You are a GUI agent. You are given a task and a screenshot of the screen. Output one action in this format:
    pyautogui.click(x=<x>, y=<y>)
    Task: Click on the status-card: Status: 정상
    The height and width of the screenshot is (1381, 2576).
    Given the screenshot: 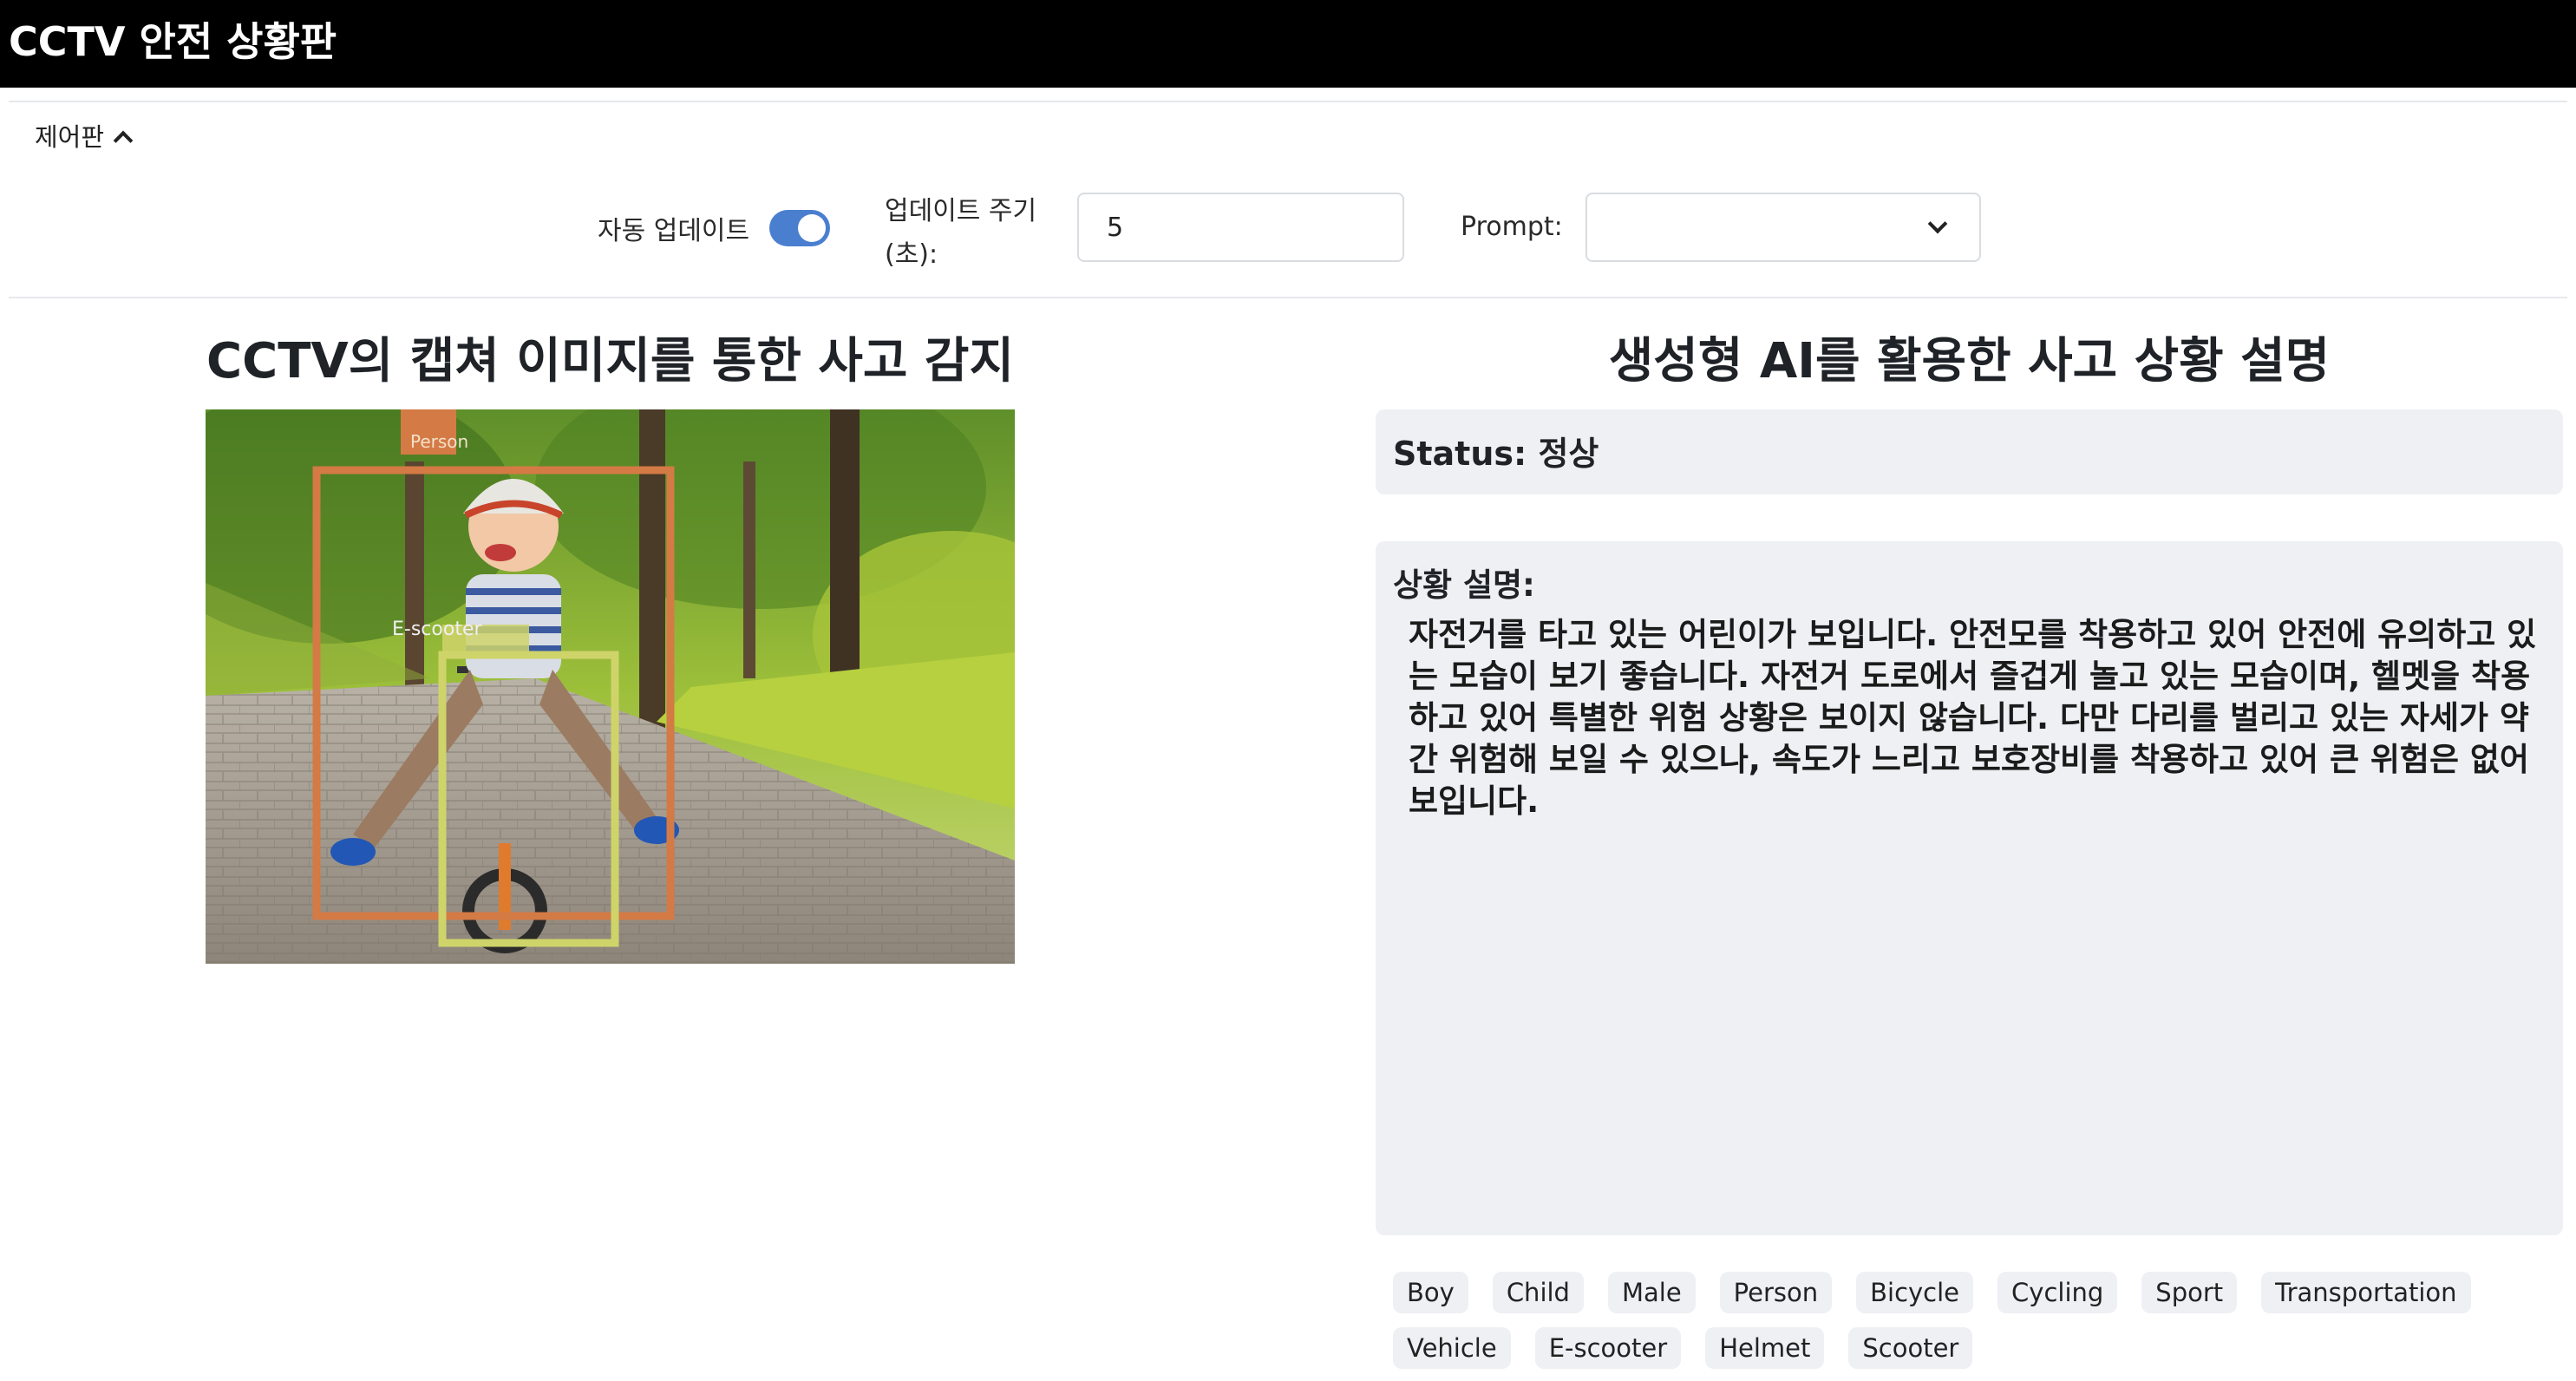 What is the action you would take?
    pyautogui.click(x=1969, y=451)
    